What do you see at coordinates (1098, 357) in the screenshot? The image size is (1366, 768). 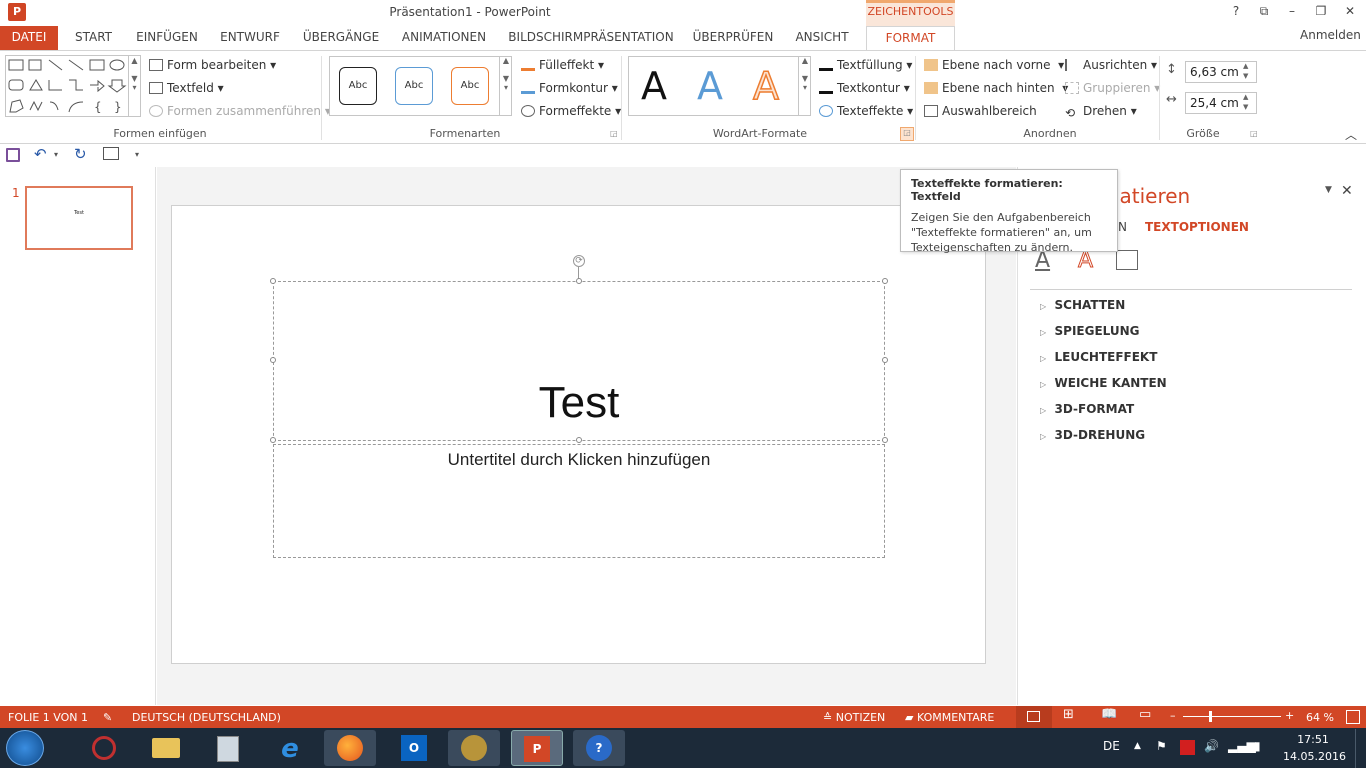 I see `section-glow: ▷ LEUCHTEFFEKT` at bounding box center [1098, 357].